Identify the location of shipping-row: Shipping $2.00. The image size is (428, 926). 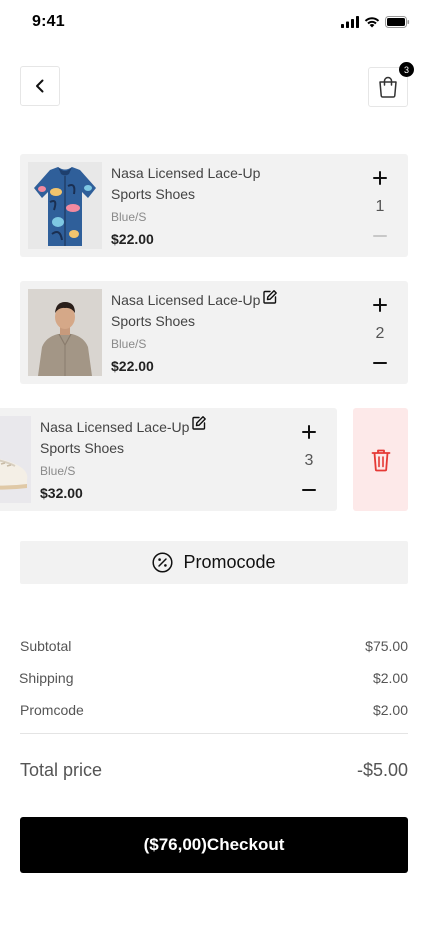
(213, 678).